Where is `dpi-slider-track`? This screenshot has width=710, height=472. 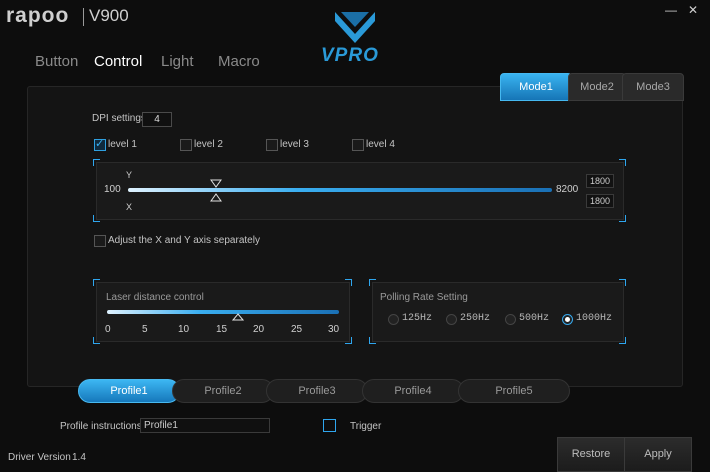
dpi-slider-track is located at coordinates (340, 190).